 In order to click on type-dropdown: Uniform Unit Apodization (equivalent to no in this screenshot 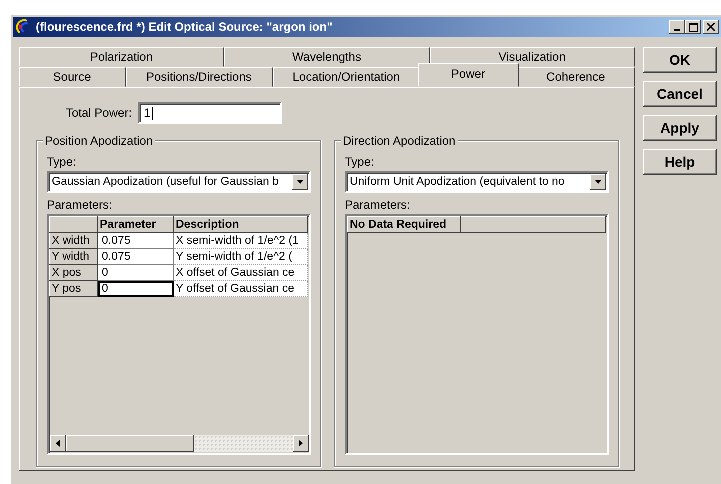, I will do `click(477, 182)`.